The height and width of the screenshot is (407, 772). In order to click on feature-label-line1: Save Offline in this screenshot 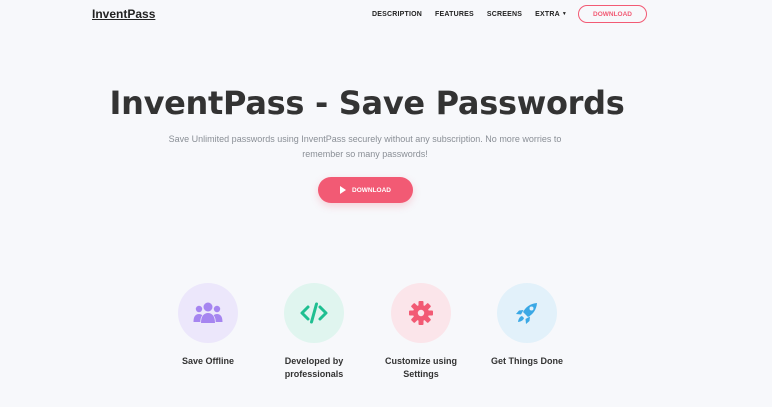, I will do `click(208, 361)`.